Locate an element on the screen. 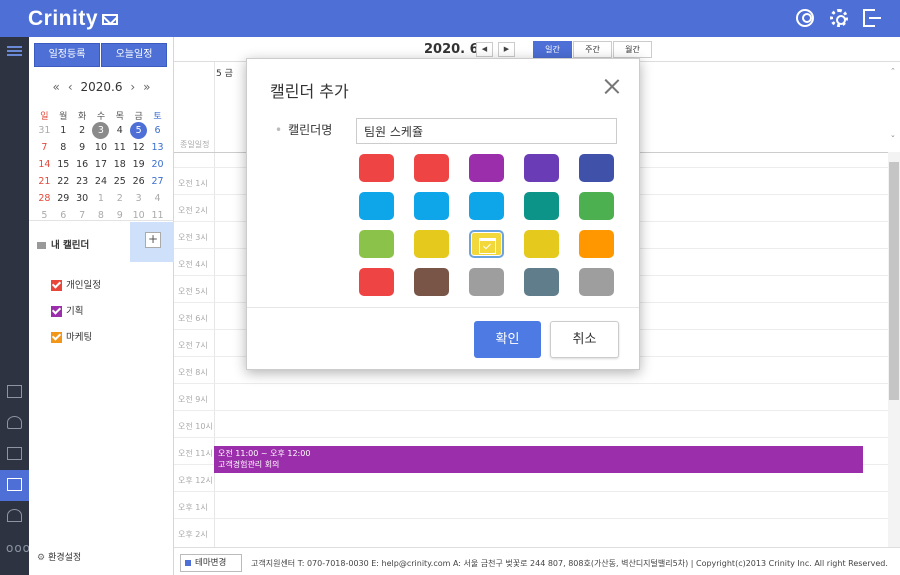  tab-day: 일간 is located at coordinates (552, 49).